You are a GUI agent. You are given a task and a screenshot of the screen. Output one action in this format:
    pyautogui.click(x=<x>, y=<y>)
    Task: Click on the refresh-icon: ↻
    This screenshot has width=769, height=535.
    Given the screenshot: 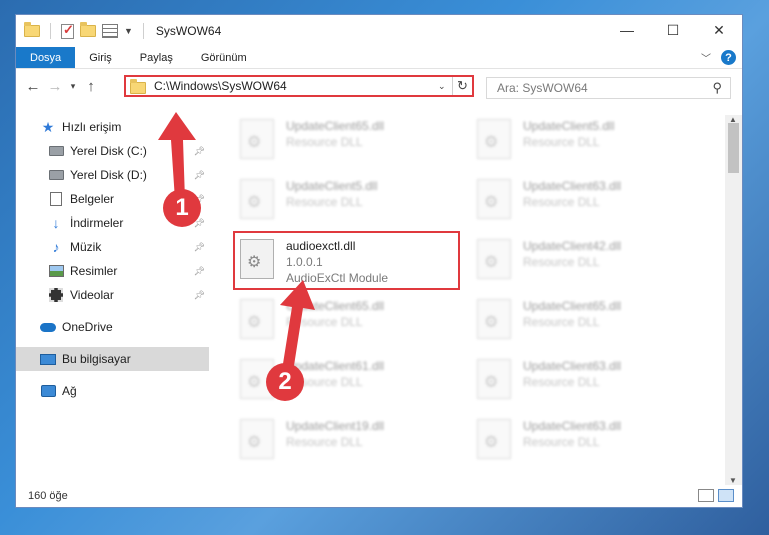 What is the action you would take?
    pyautogui.click(x=462, y=86)
    